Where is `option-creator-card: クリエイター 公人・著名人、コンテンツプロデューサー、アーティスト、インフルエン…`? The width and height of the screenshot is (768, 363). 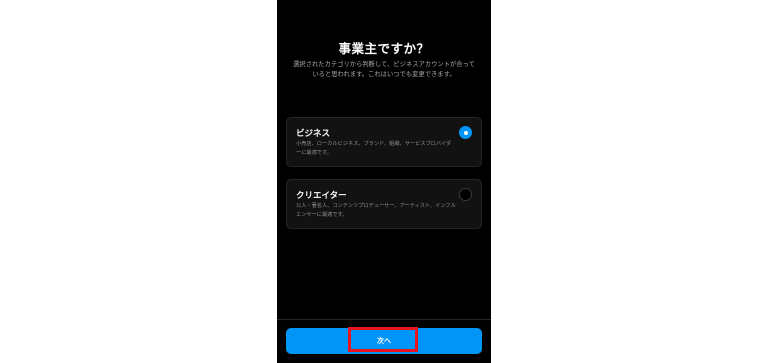
option-creator-card: クリエイター 公人・著名人、コンテンツプロデューサー、アーティスト、インフルエン… is located at coordinates (384, 204).